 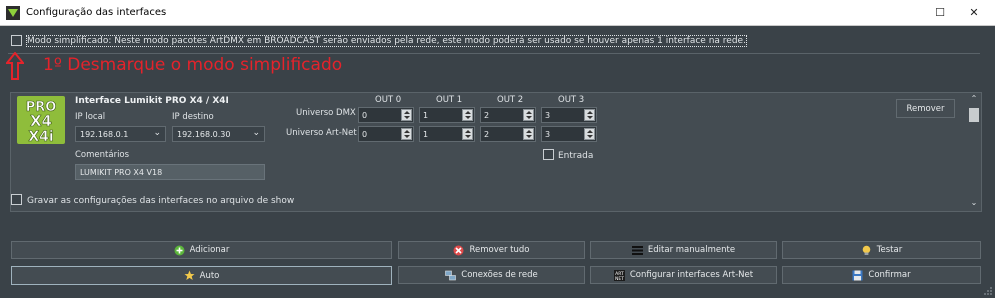 I want to click on remove-button: Remover, so click(x=925, y=108).